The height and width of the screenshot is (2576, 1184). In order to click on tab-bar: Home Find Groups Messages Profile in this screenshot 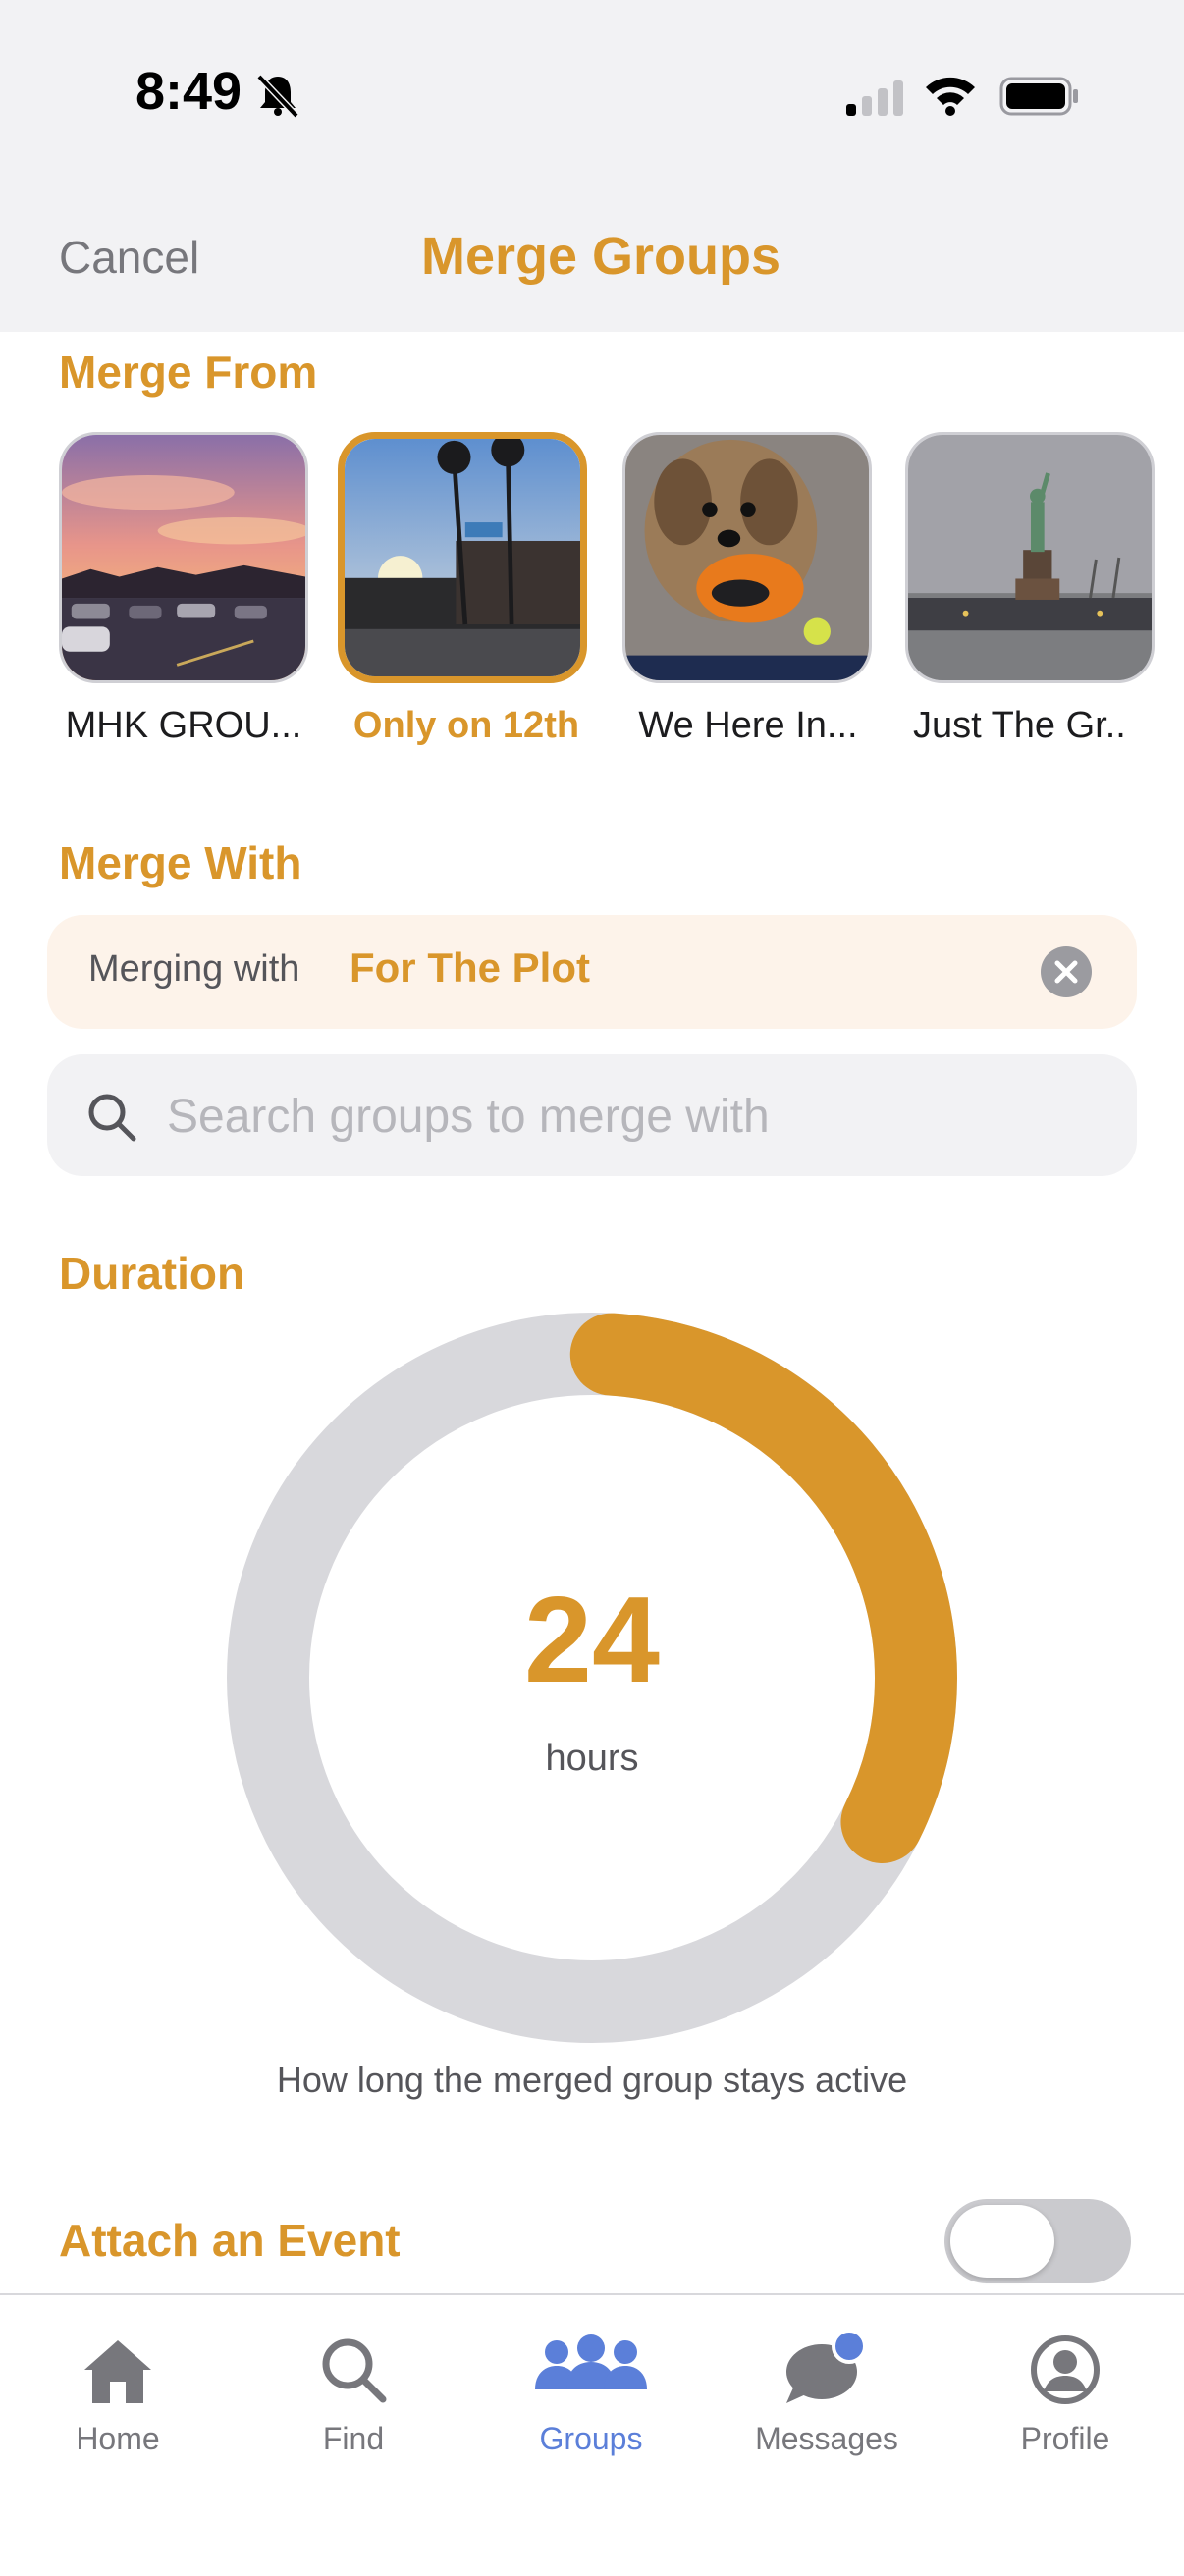, I will do `click(592, 2434)`.